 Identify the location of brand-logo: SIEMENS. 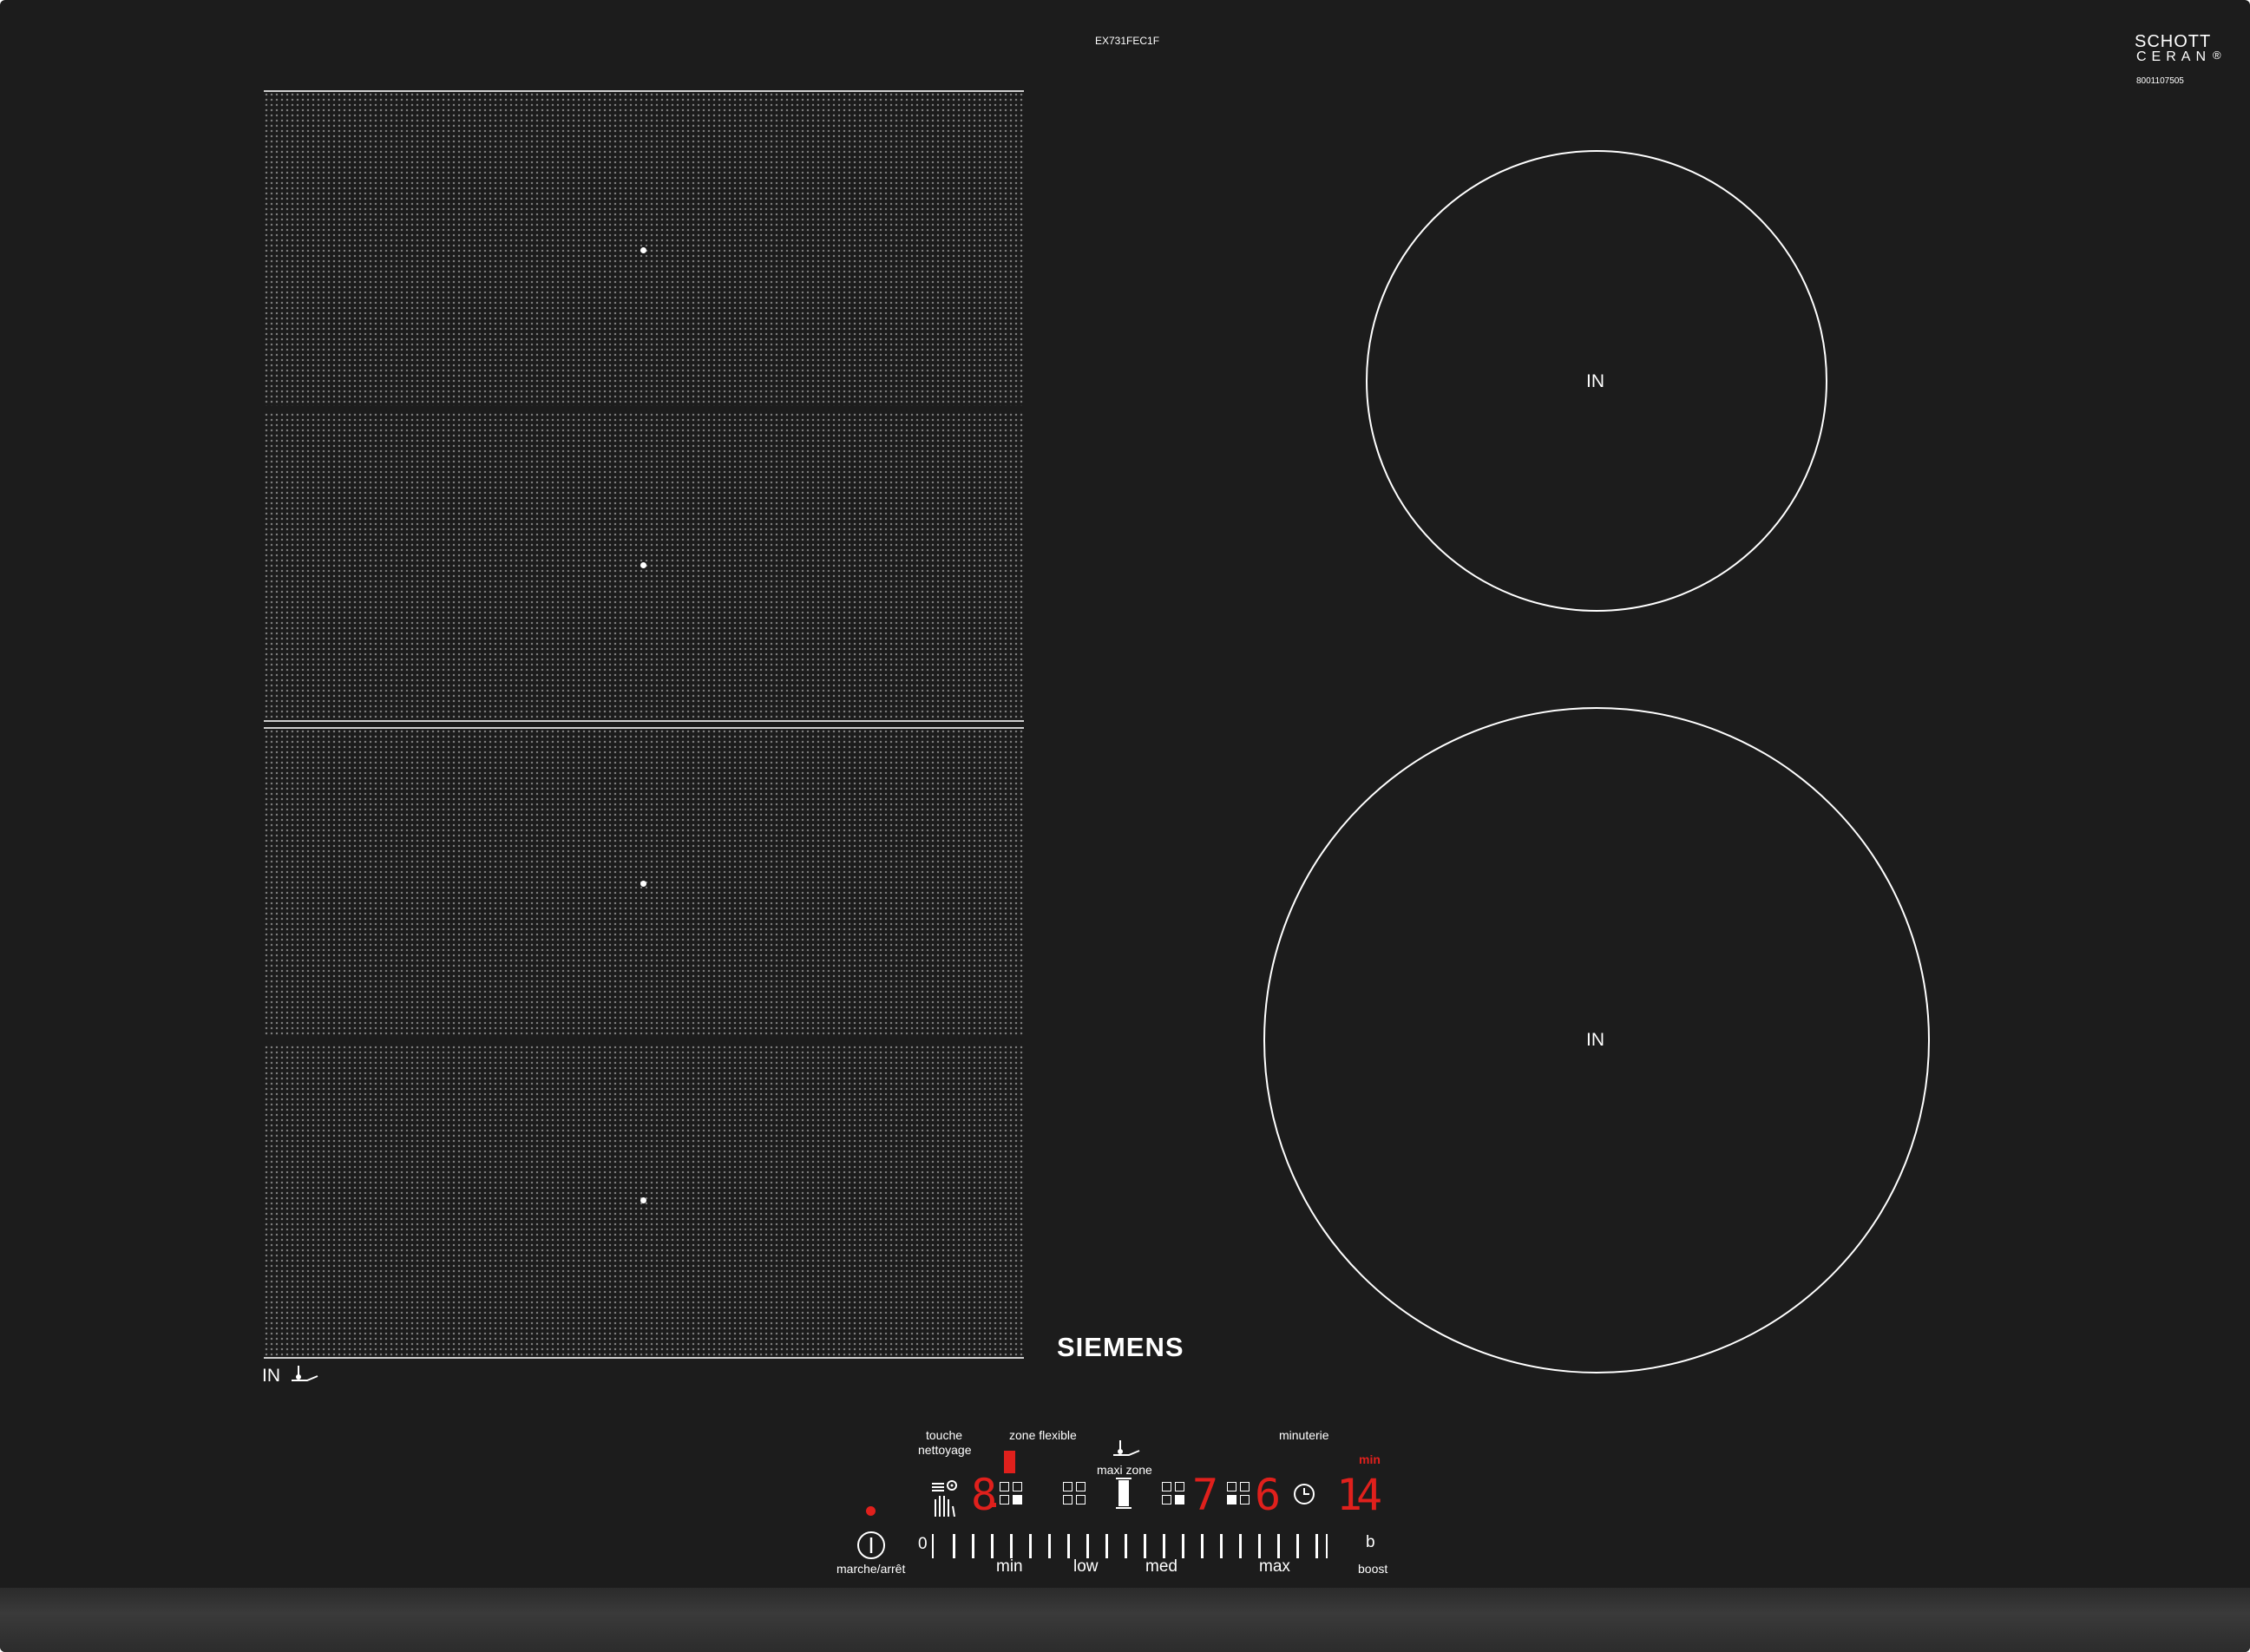
(1120, 1347).